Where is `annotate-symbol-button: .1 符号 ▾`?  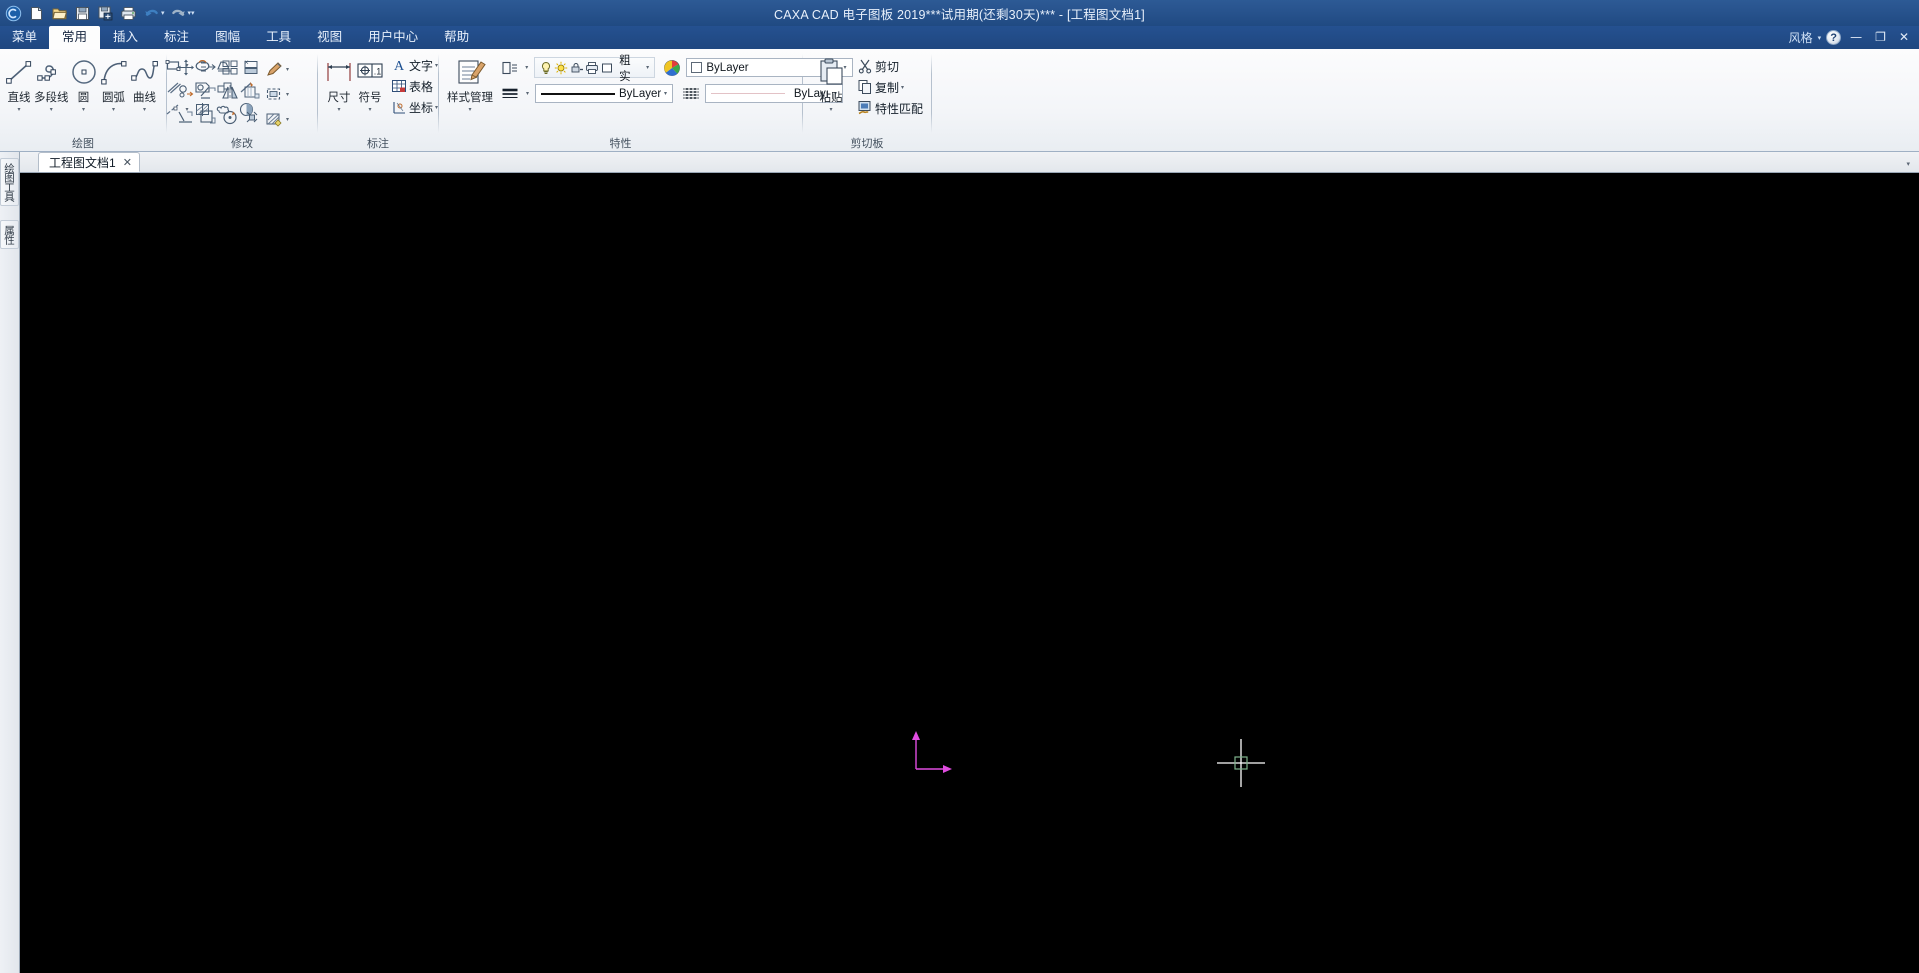
annotate-symbol-button: .1 符号 ▾ is located at coordinates (370, 84).